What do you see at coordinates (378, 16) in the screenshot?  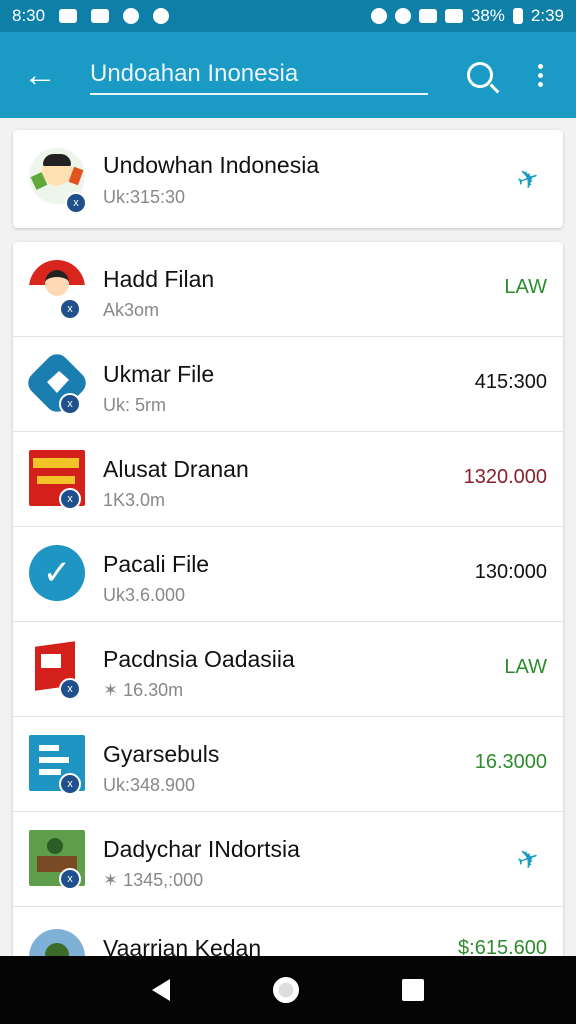 I see `alarm-icon` at bounding box center [378, 16].